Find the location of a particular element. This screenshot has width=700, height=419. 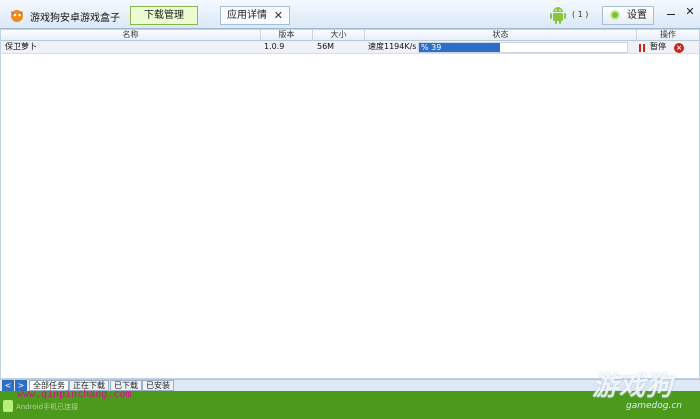

download-progress-bar: % 39 is located at coordinates (523, 47).